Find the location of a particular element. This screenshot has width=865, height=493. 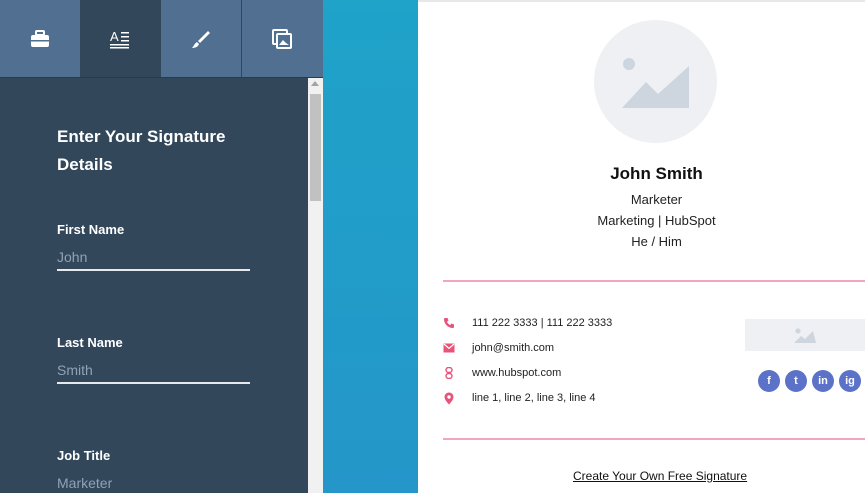

company-logo-placeholder is located at coordinates (805, 335).